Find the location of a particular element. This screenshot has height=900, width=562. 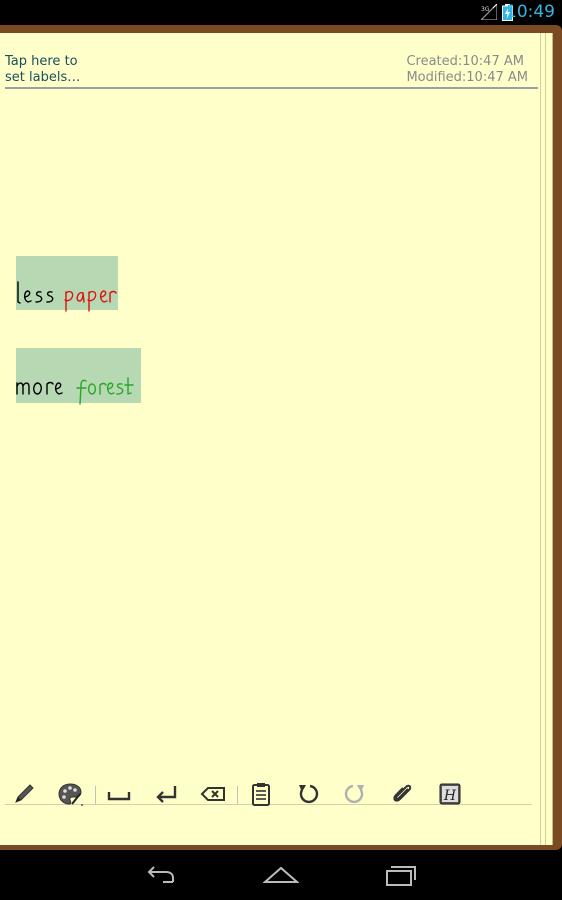

enter-icon is located at coordinates (166, 794).